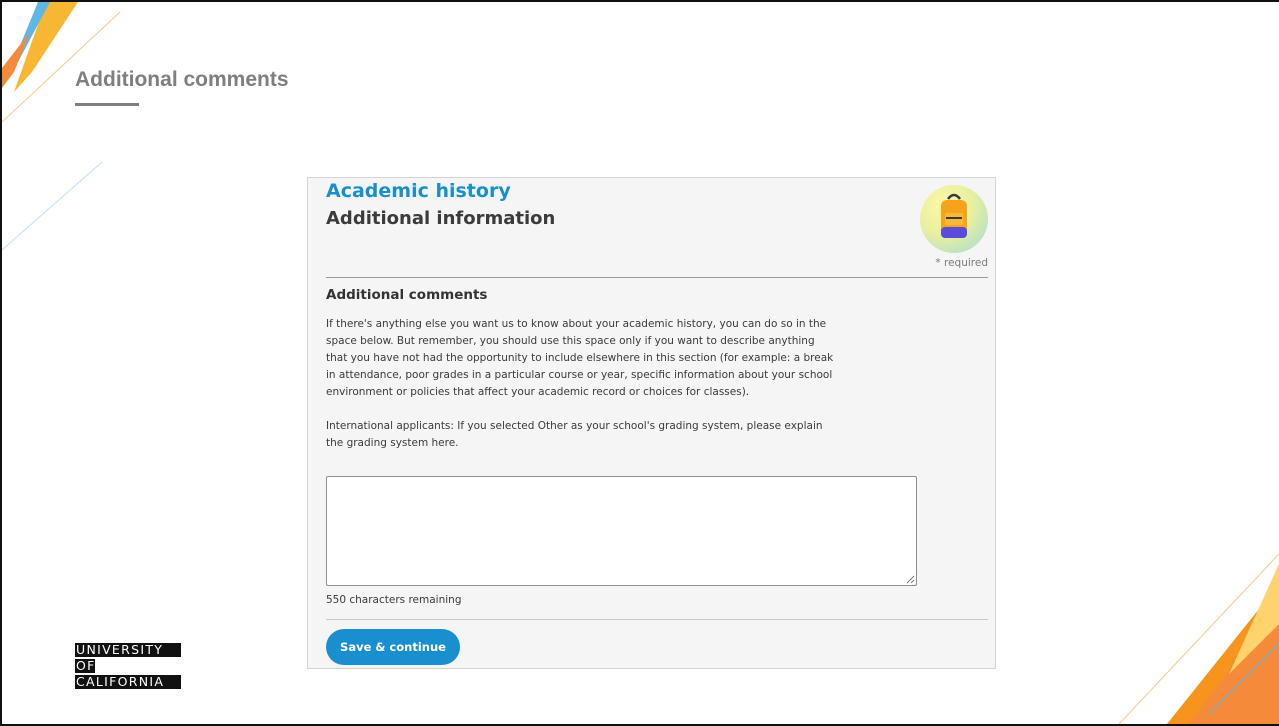 This screenshot has height=726, width=1279. Describe the element at coordinates (407, 295) in the screenshot. I see `field-heading: Additional comments` at that location.